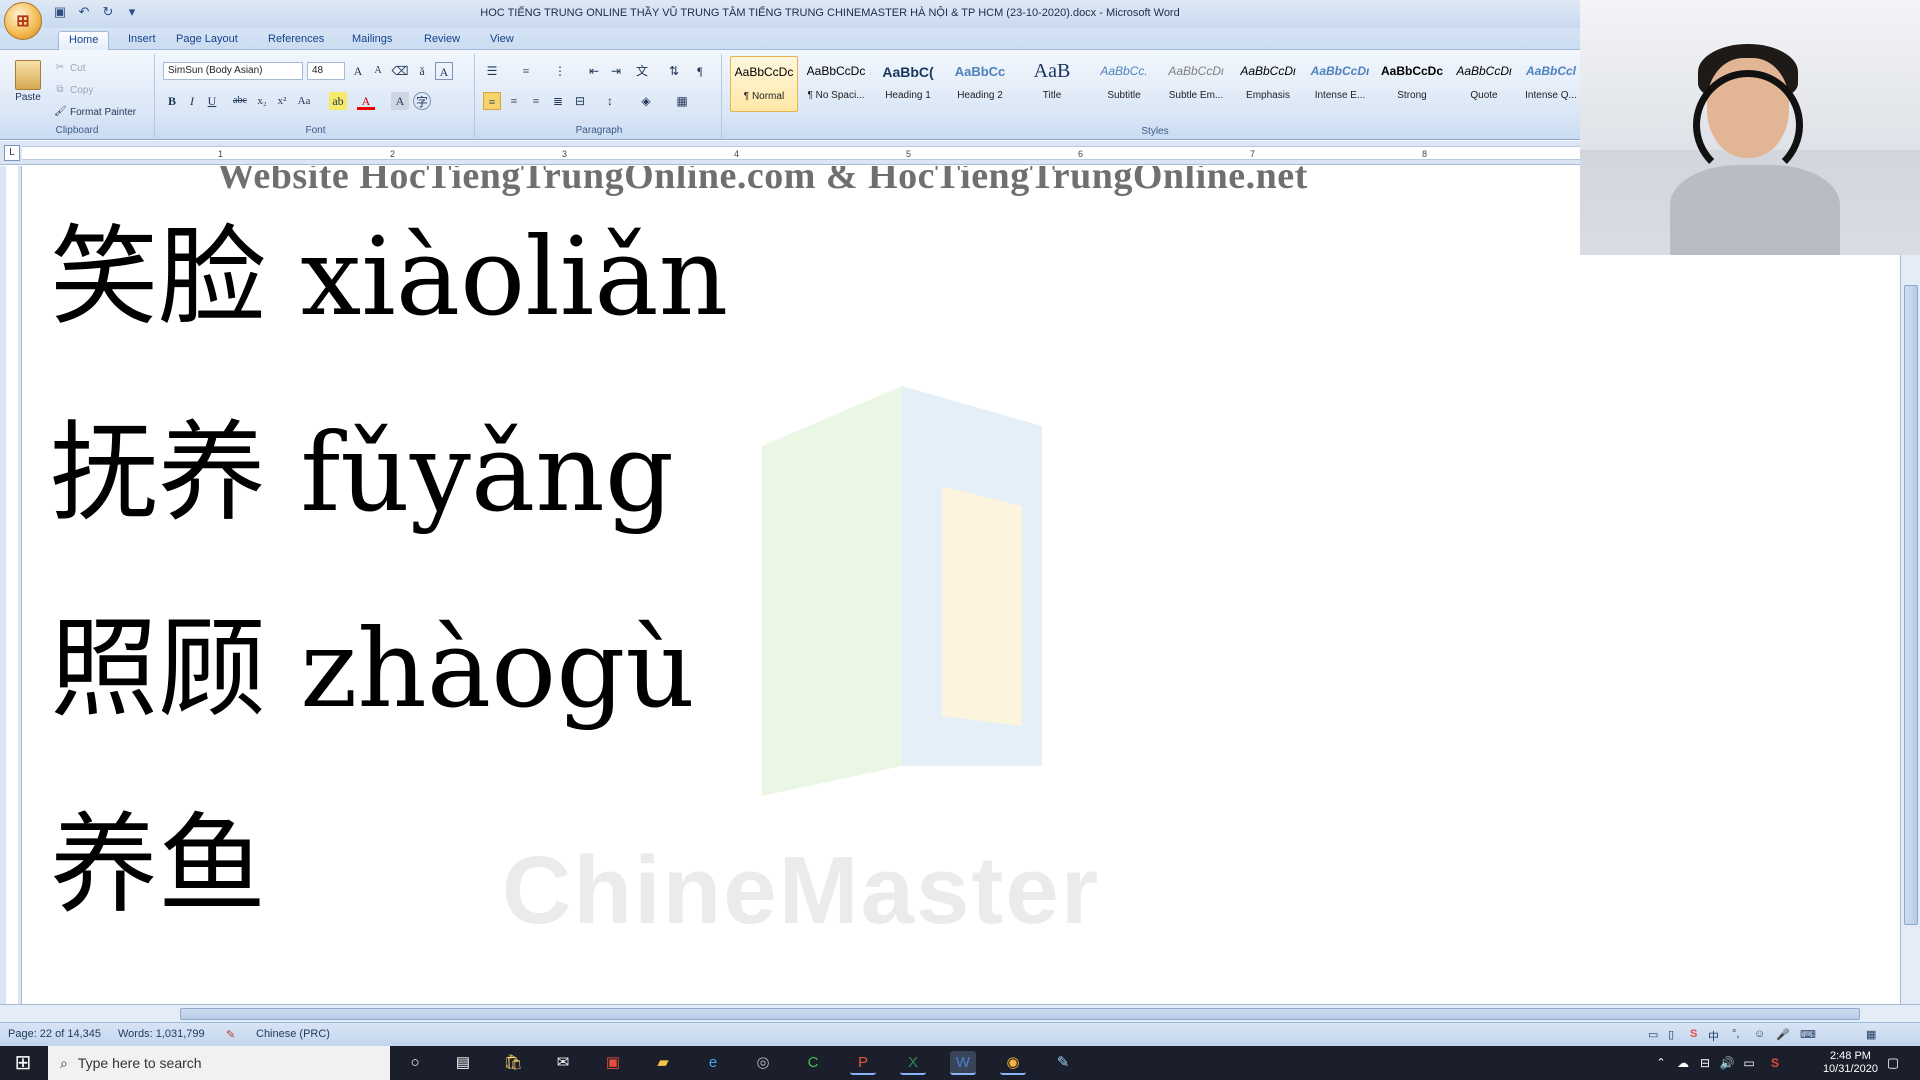  What do you see at coordinates (1808, 1034) in the screenshot?
I see `keyboard-icon: ⌨` at bounding box center [1808, 1034].